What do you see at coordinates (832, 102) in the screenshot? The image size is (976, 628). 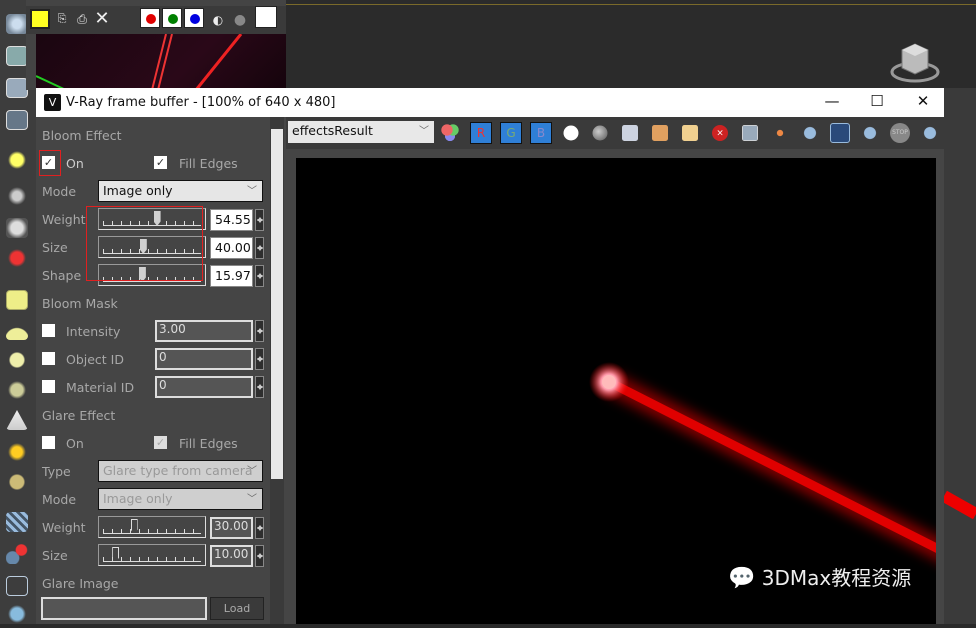 I see `minimize-button: —` at bounding box center [832, 102].